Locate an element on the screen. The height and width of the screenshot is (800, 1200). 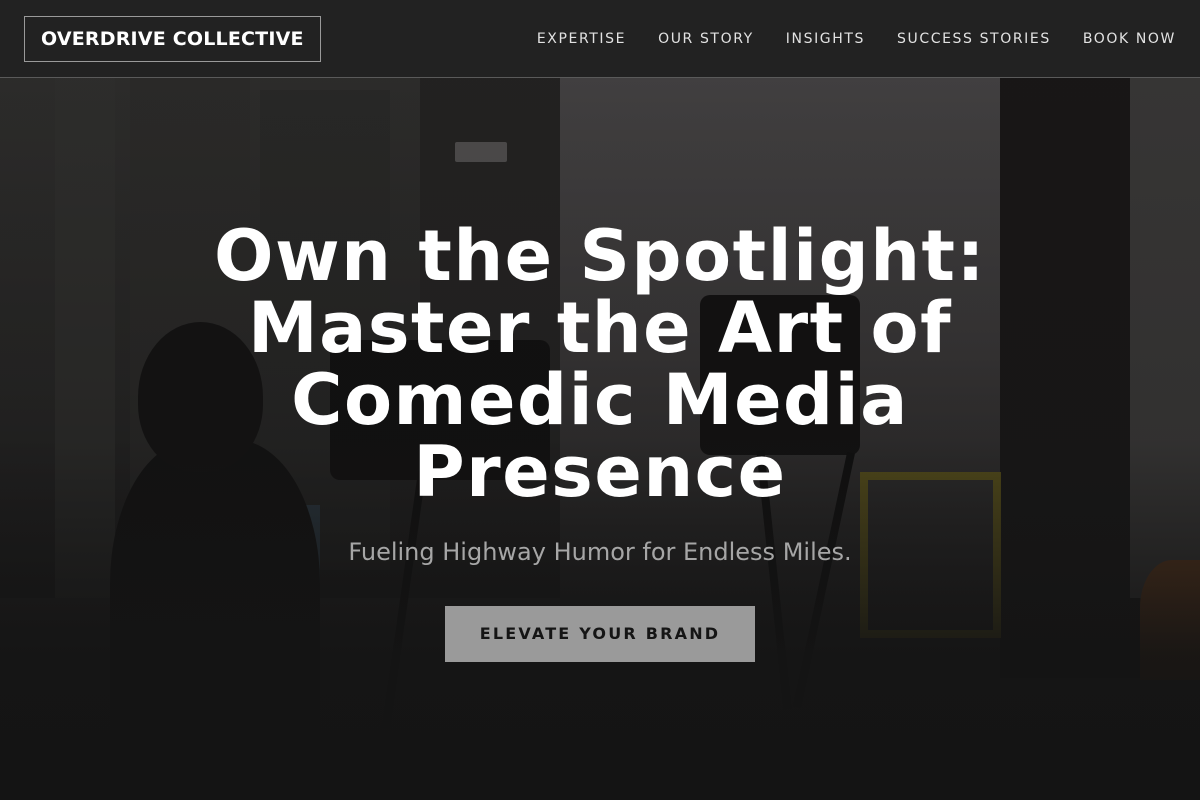
nav-link-insights: INSIGHTS is located at coordinates (825, 39).